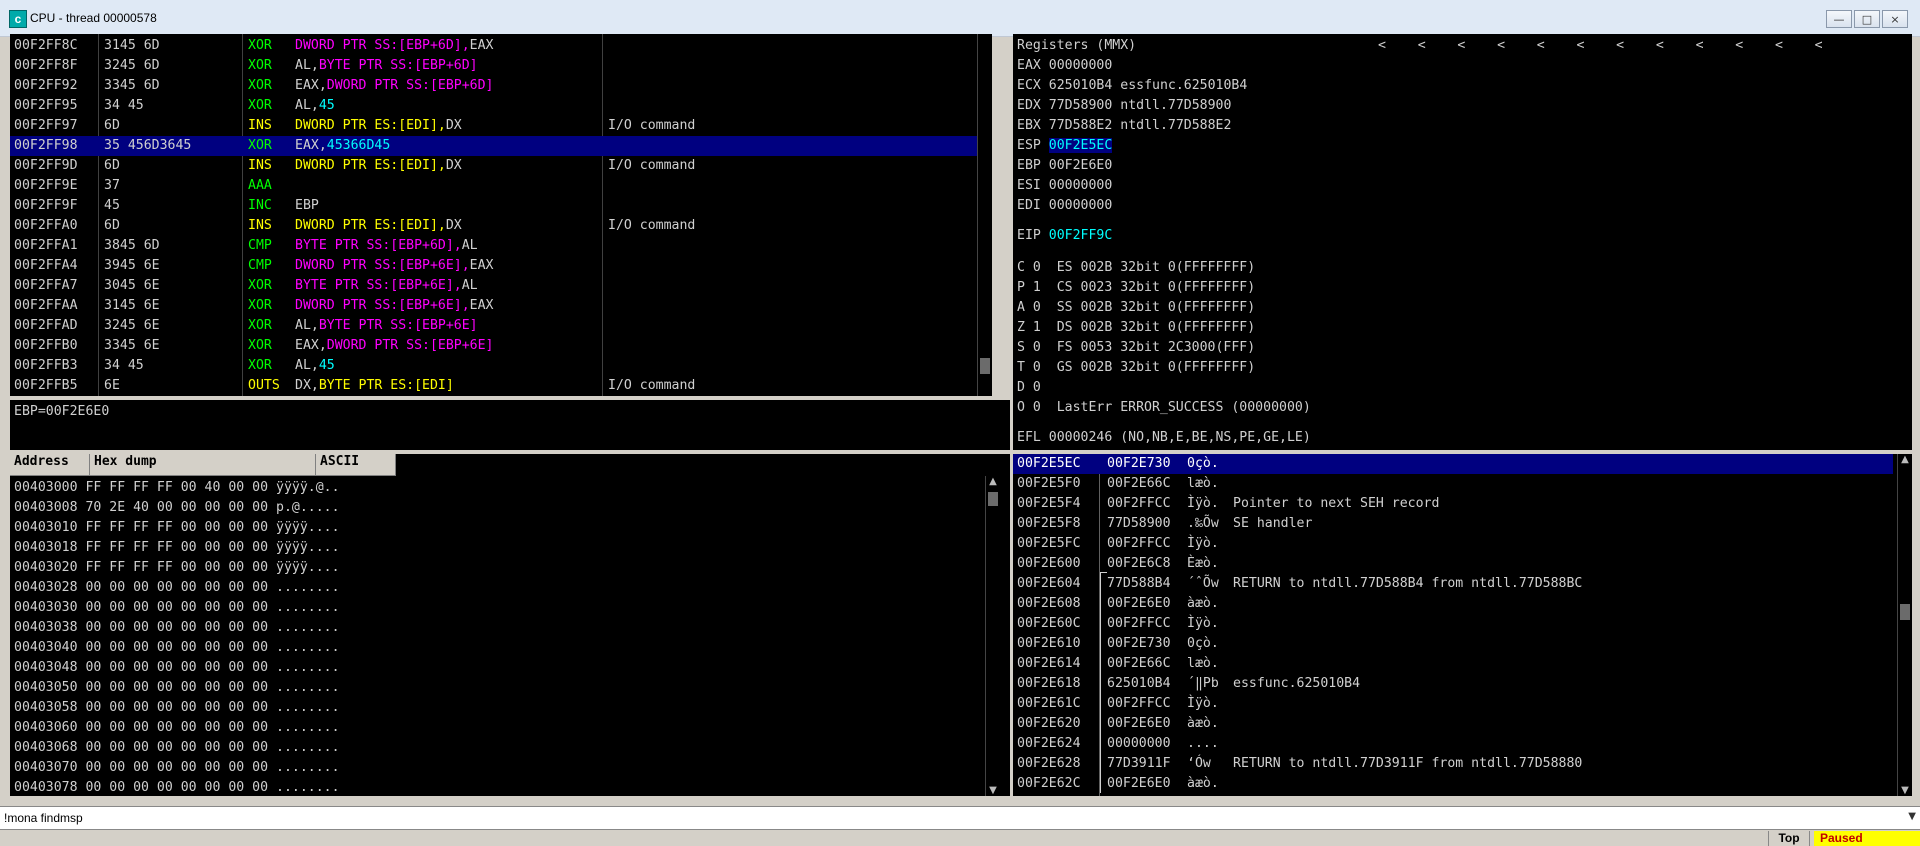  What do you see at coordinates (1453, 784) in the screenshot?
I see `stack-row: 00F2E62C 00F2E6E0 àæò.` at bounding box center [1453, 784].